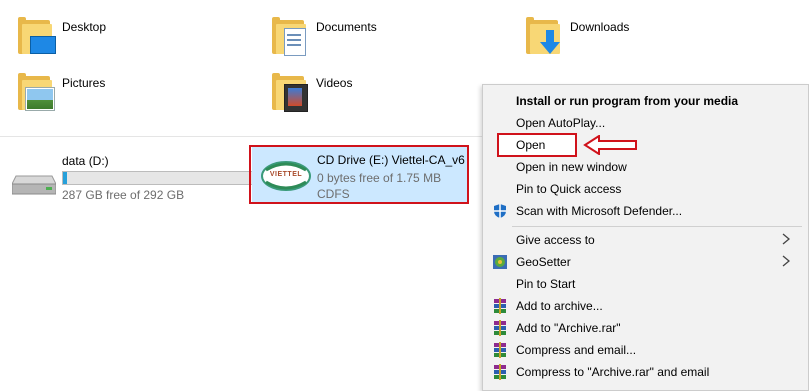 The width and height of the screenshot is (809, 391). Describe the element at coordinates (60, 92) in the screenshot. I see `folder-pictures: Pictures` at that location.